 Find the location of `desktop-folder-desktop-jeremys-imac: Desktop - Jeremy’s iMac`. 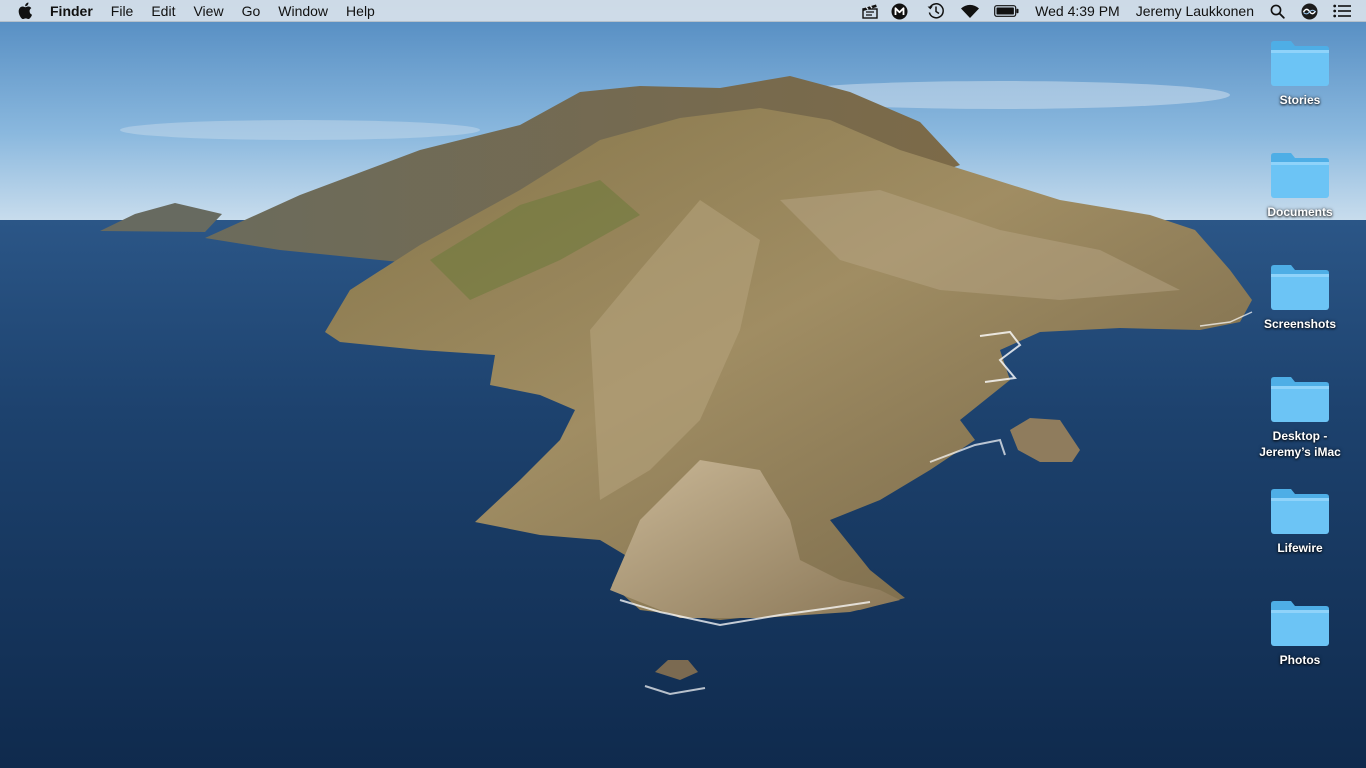

desktop-folder-desktop-jeremys-imac: Desktop - Jeremy’s iMac is located at coordinates (1300, 417).